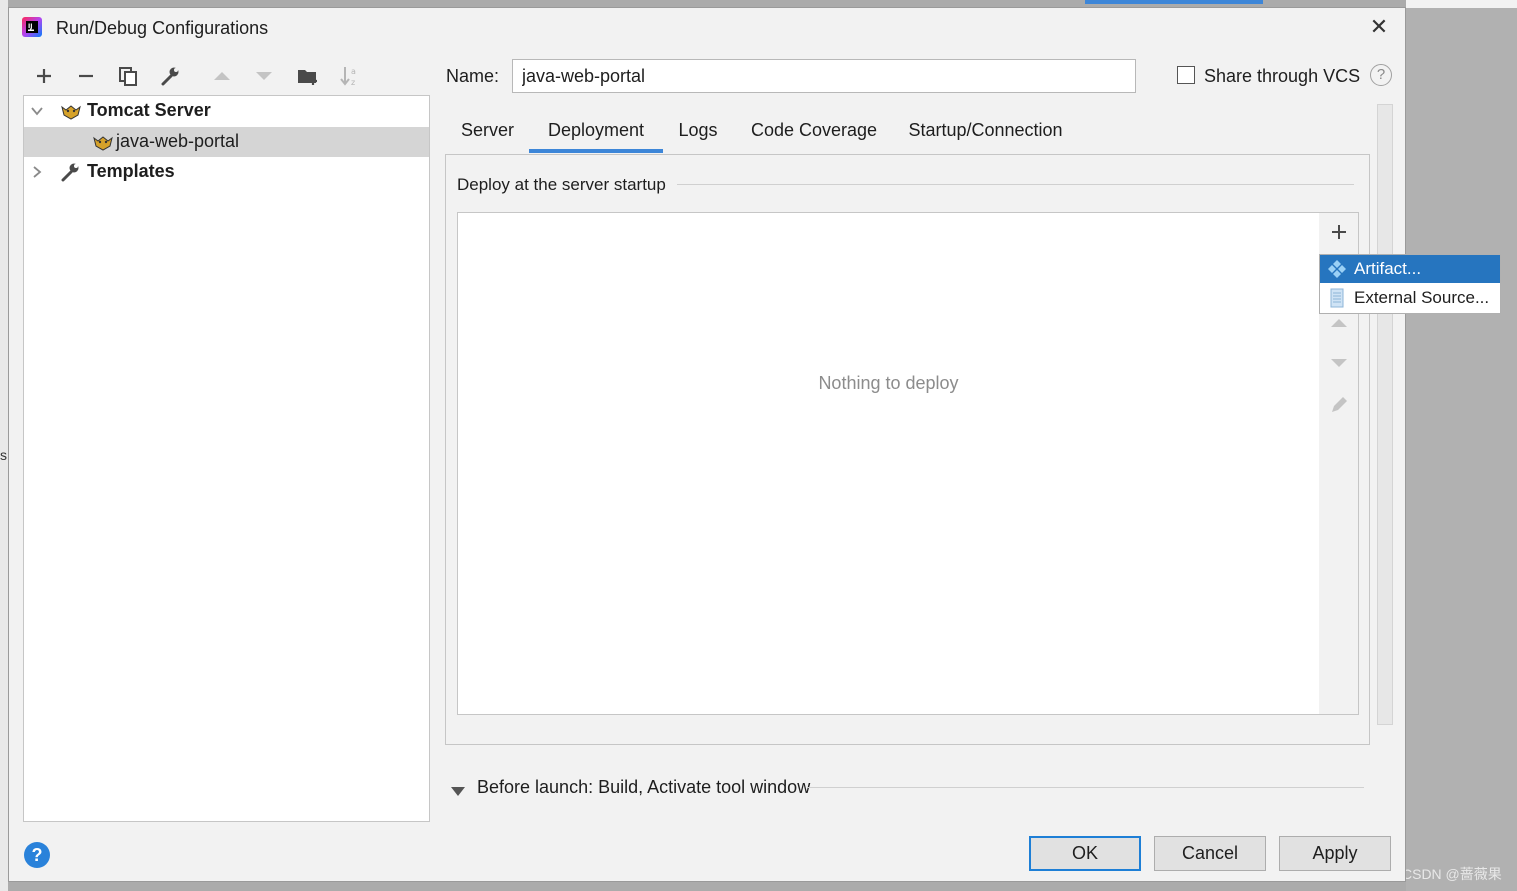 Image resolution: width=1517 pixels, height=891 pixels. I want to click on collapse-triangle-icon, so click(458, 790).